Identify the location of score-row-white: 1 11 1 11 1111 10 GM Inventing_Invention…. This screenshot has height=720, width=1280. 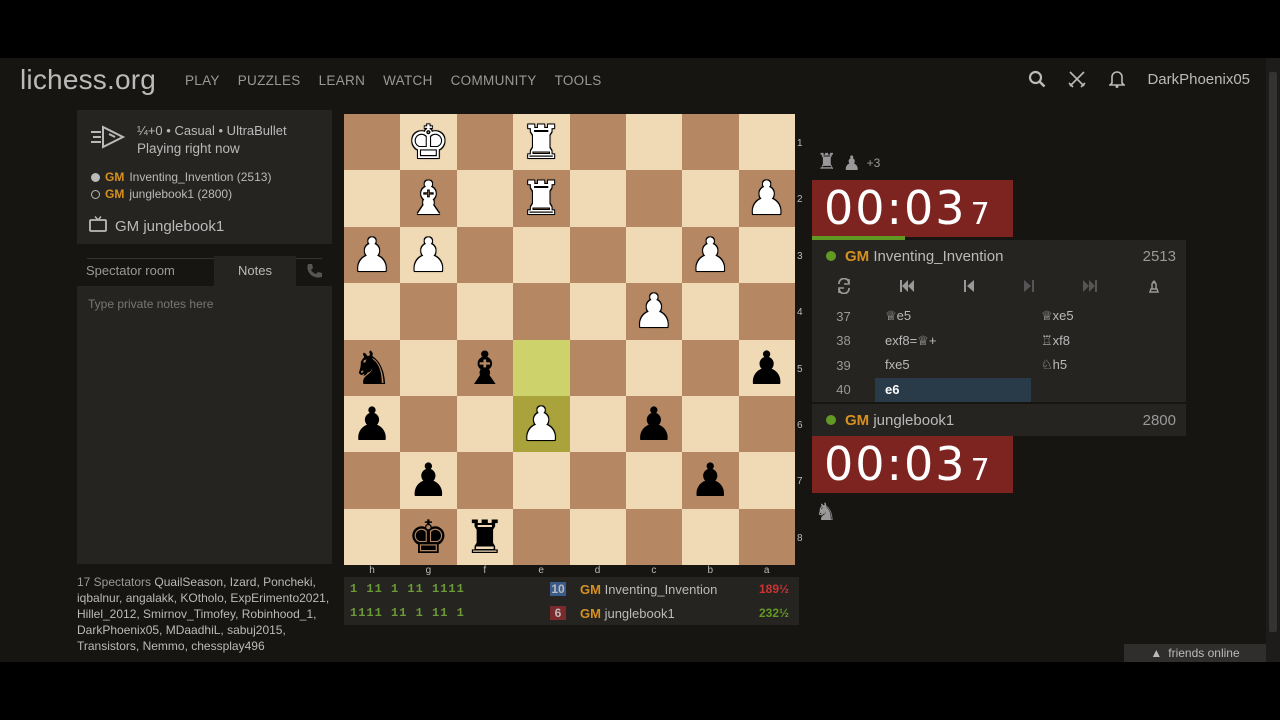
(571, 589).